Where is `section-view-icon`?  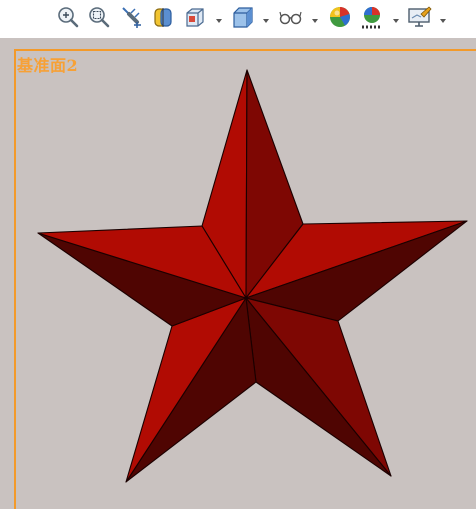 section-view-icon is located at coordinates (163, 17).